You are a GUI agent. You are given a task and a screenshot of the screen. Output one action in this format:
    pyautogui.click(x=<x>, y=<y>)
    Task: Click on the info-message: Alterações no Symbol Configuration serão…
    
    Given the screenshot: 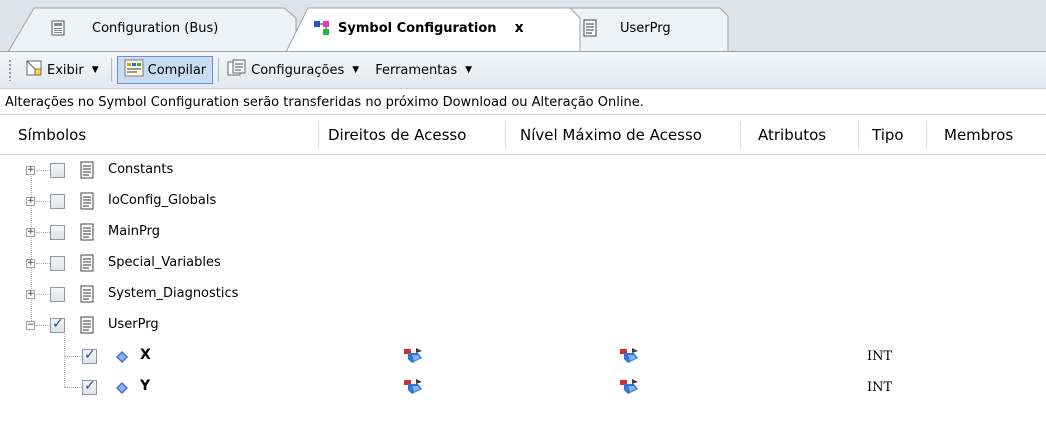 What is the action you would take?
    pyautogui.click(x=523, y=102)
    